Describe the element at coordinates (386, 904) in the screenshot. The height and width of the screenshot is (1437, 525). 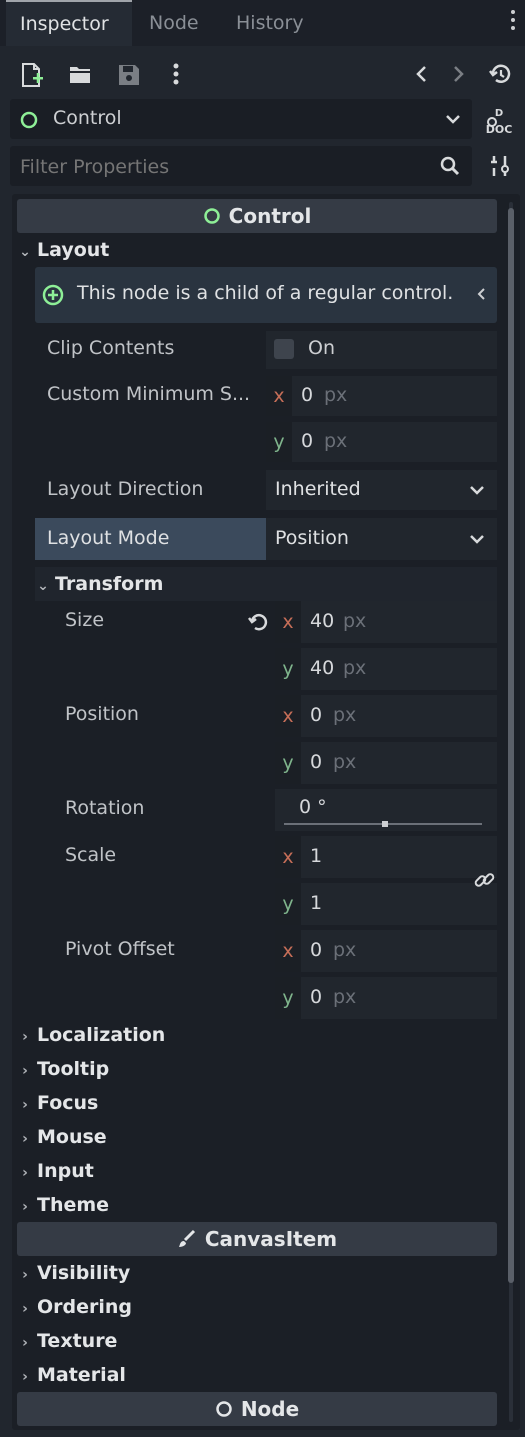
I see `scale-y-field: y 1` at that location.